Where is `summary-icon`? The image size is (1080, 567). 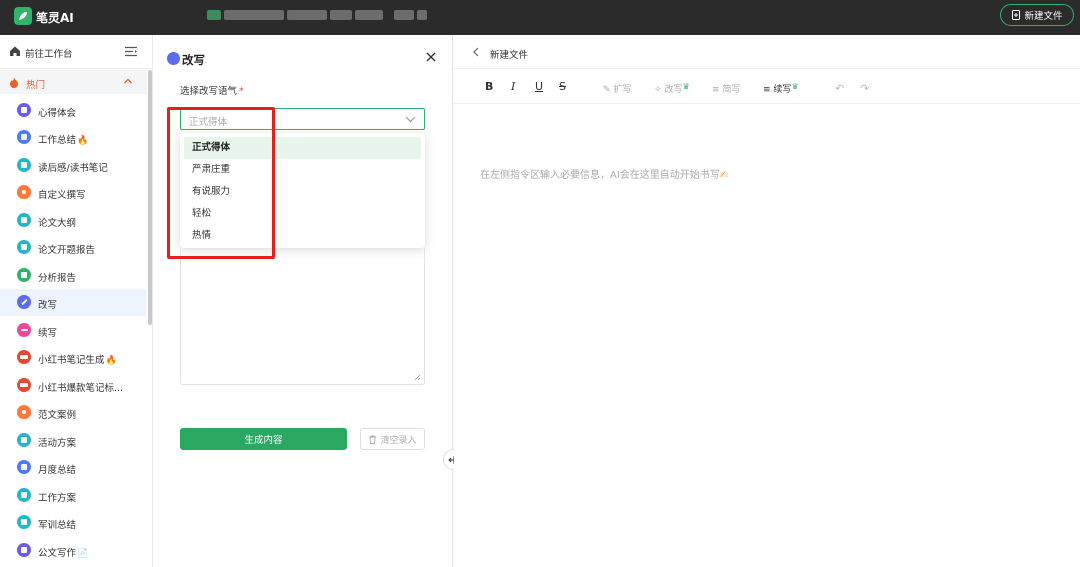
summary-icon is located at coordinates (24, 522).